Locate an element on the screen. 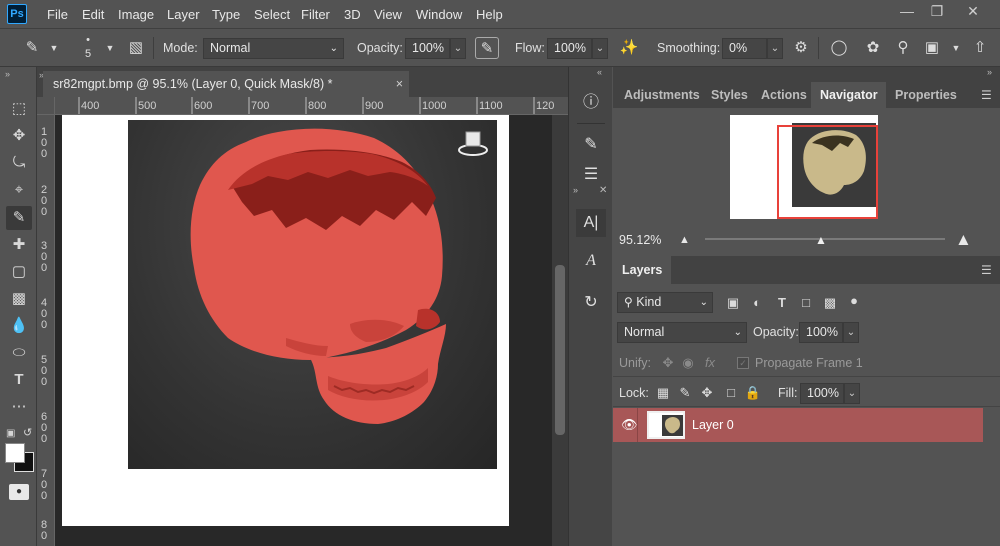 This screenshot has width=1000, height=546. paragraph-styles-icon: A is located at coordinates (591, 261).